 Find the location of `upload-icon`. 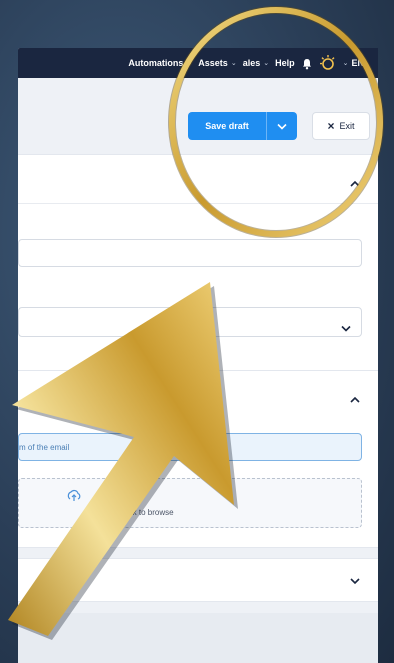

upload-icon is located at coordinates (74, 498).